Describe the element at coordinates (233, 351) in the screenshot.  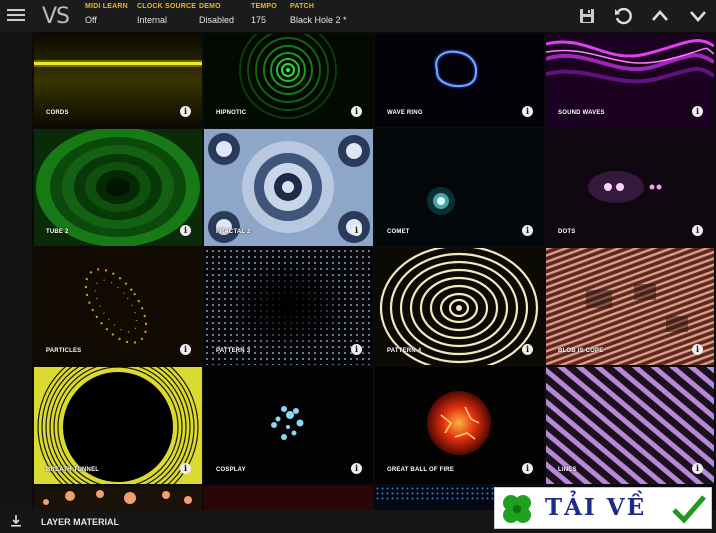
I see `preset-name: PATTERN 3` at that location.